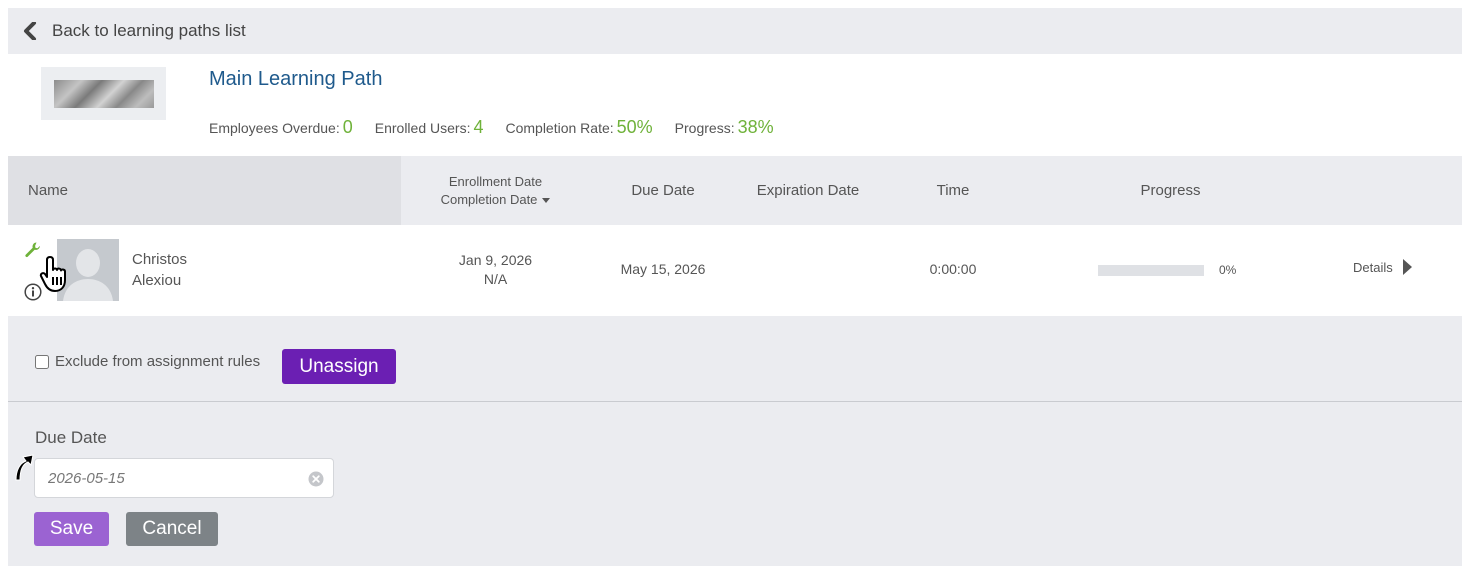 This screenshot has width=1468, height=566. I want to click on progress-percent: 0%, so click(1228, 270).